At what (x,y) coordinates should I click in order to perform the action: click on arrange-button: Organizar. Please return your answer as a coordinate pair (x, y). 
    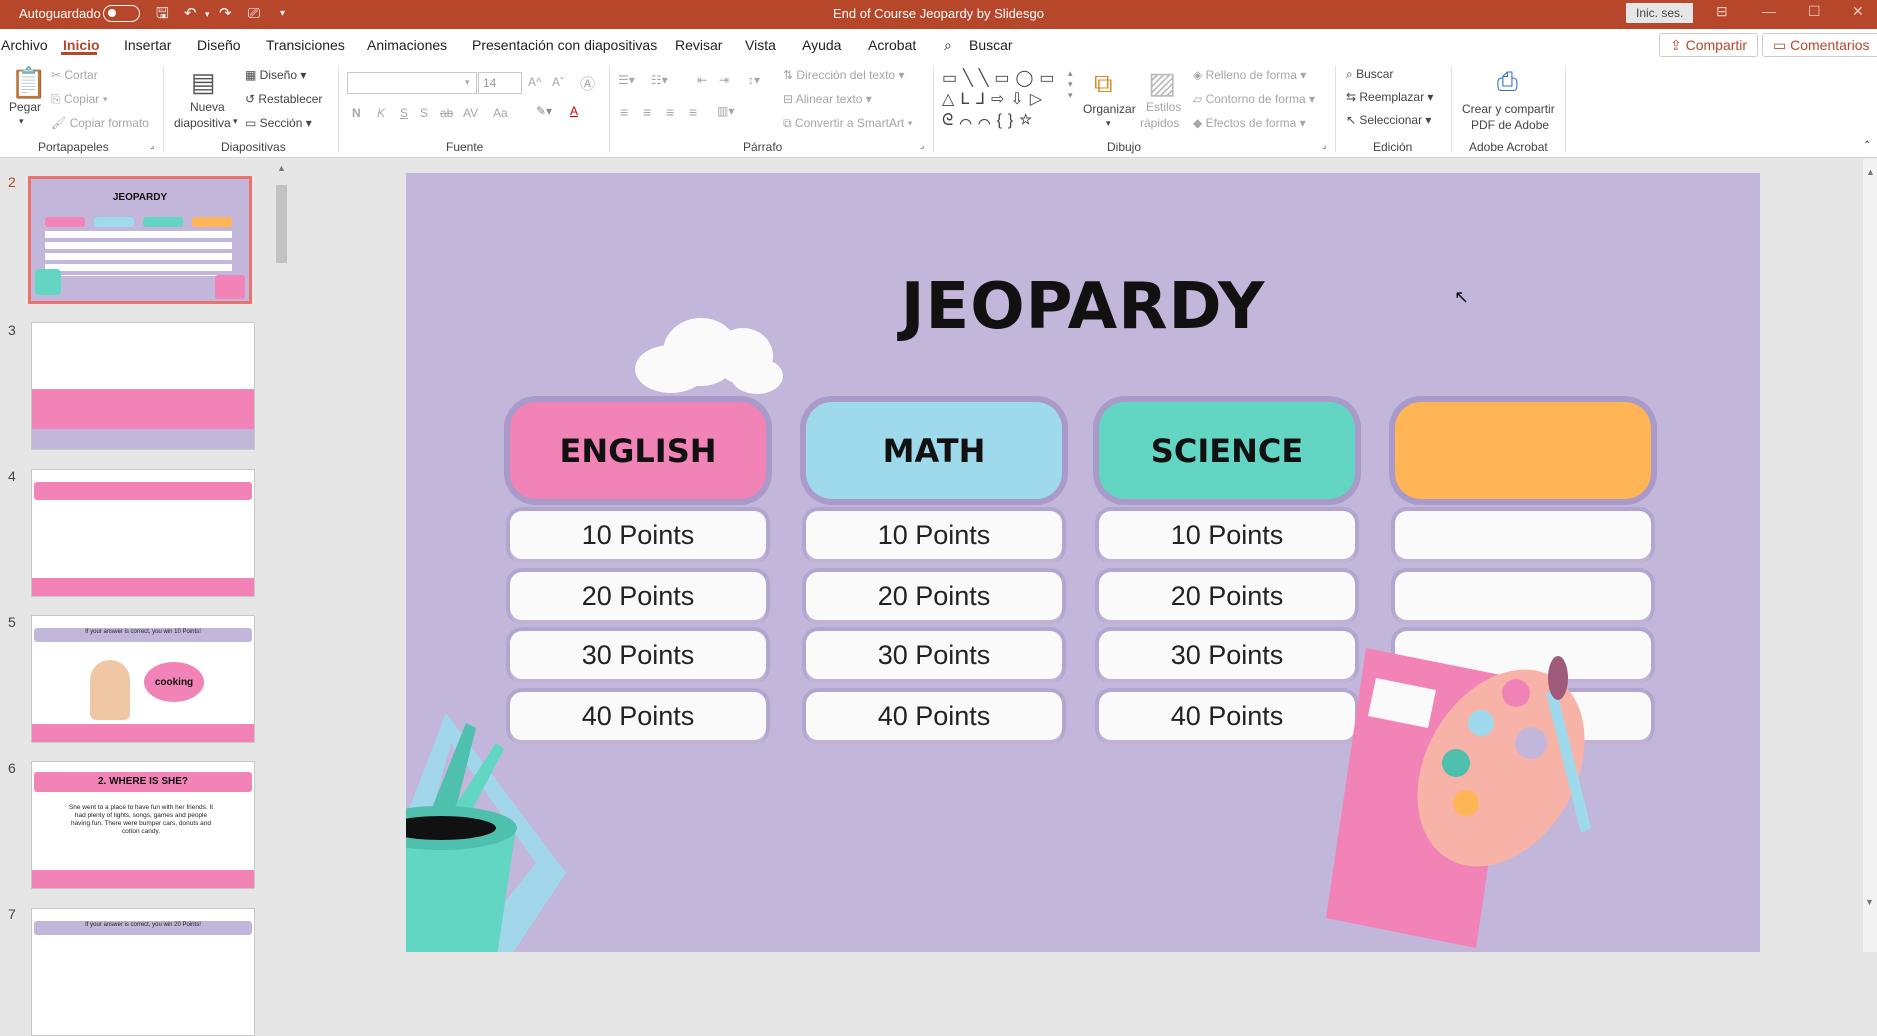
    Looking at the image, I should click on (1109, 109).